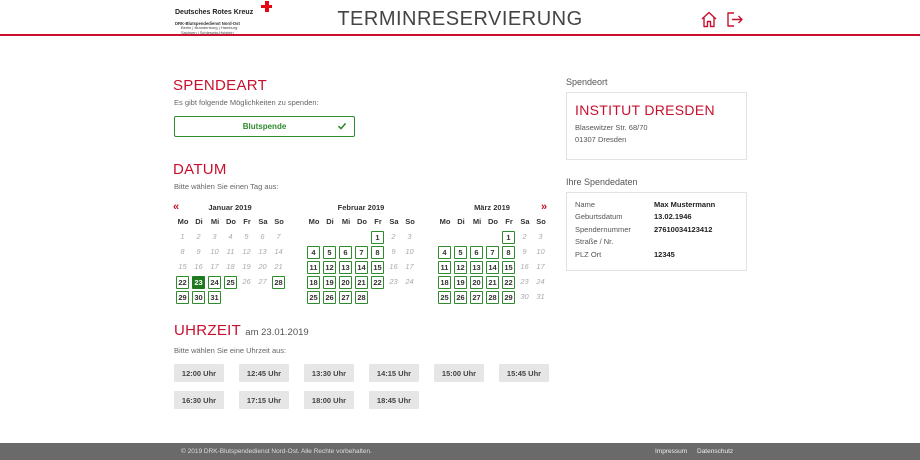 This screenshot has height=460, width=920. Describe the element at coordinates (588, 254) in the screenshot. I see `donor-data-key: PLZ Ort` at that location.